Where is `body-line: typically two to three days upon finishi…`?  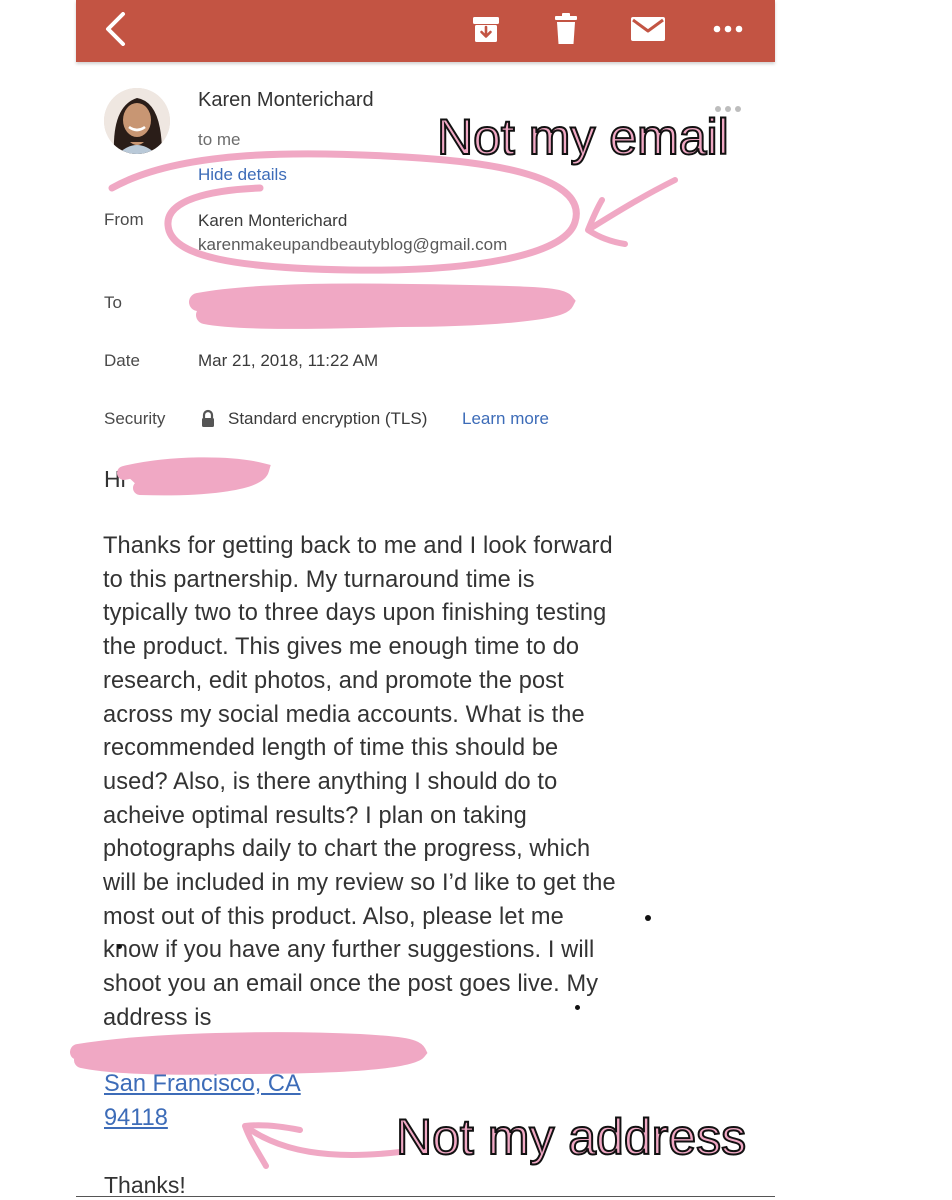
body-line: typically two to three days upon finishi… is located at coordinates (355, 613).